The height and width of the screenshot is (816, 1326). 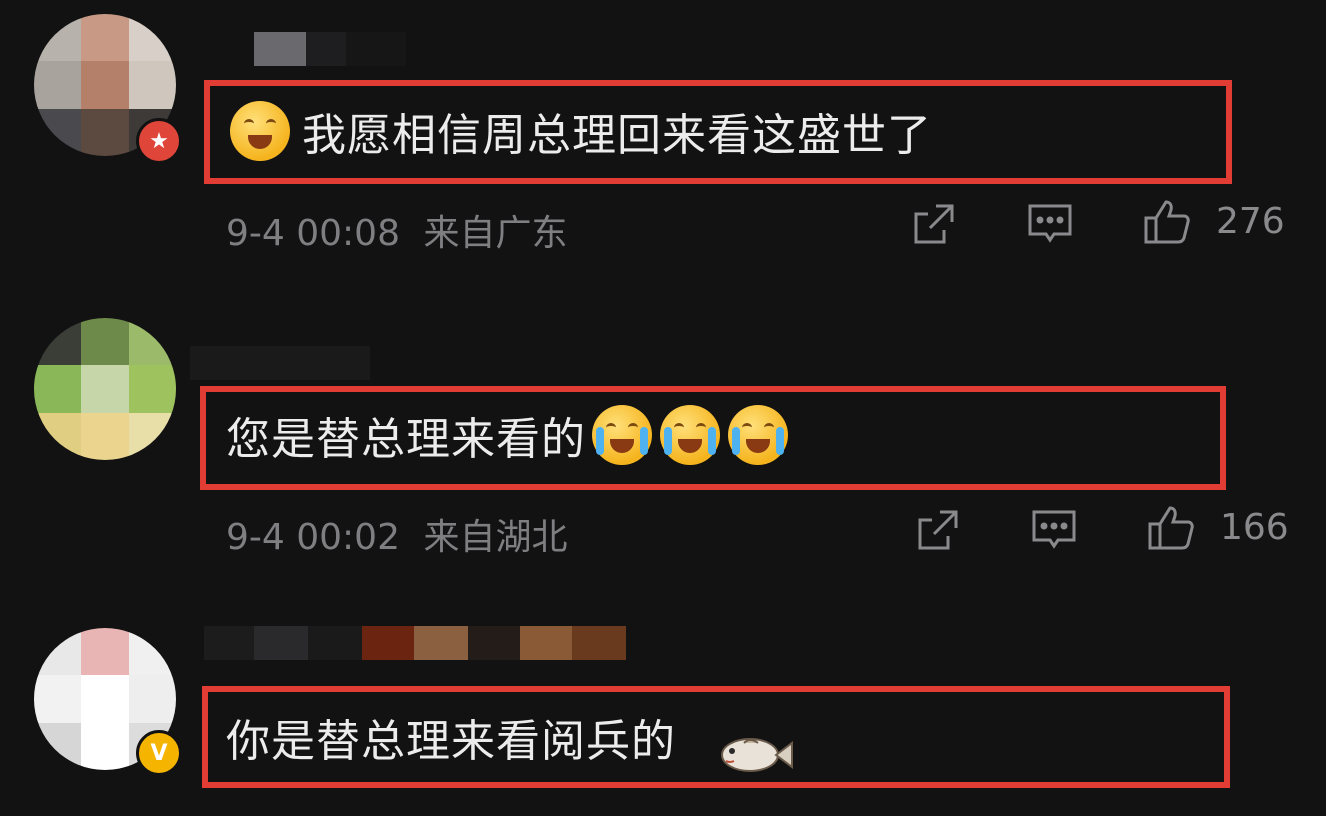 I want to click on like-count: 276, so click(x=1250, y=221).